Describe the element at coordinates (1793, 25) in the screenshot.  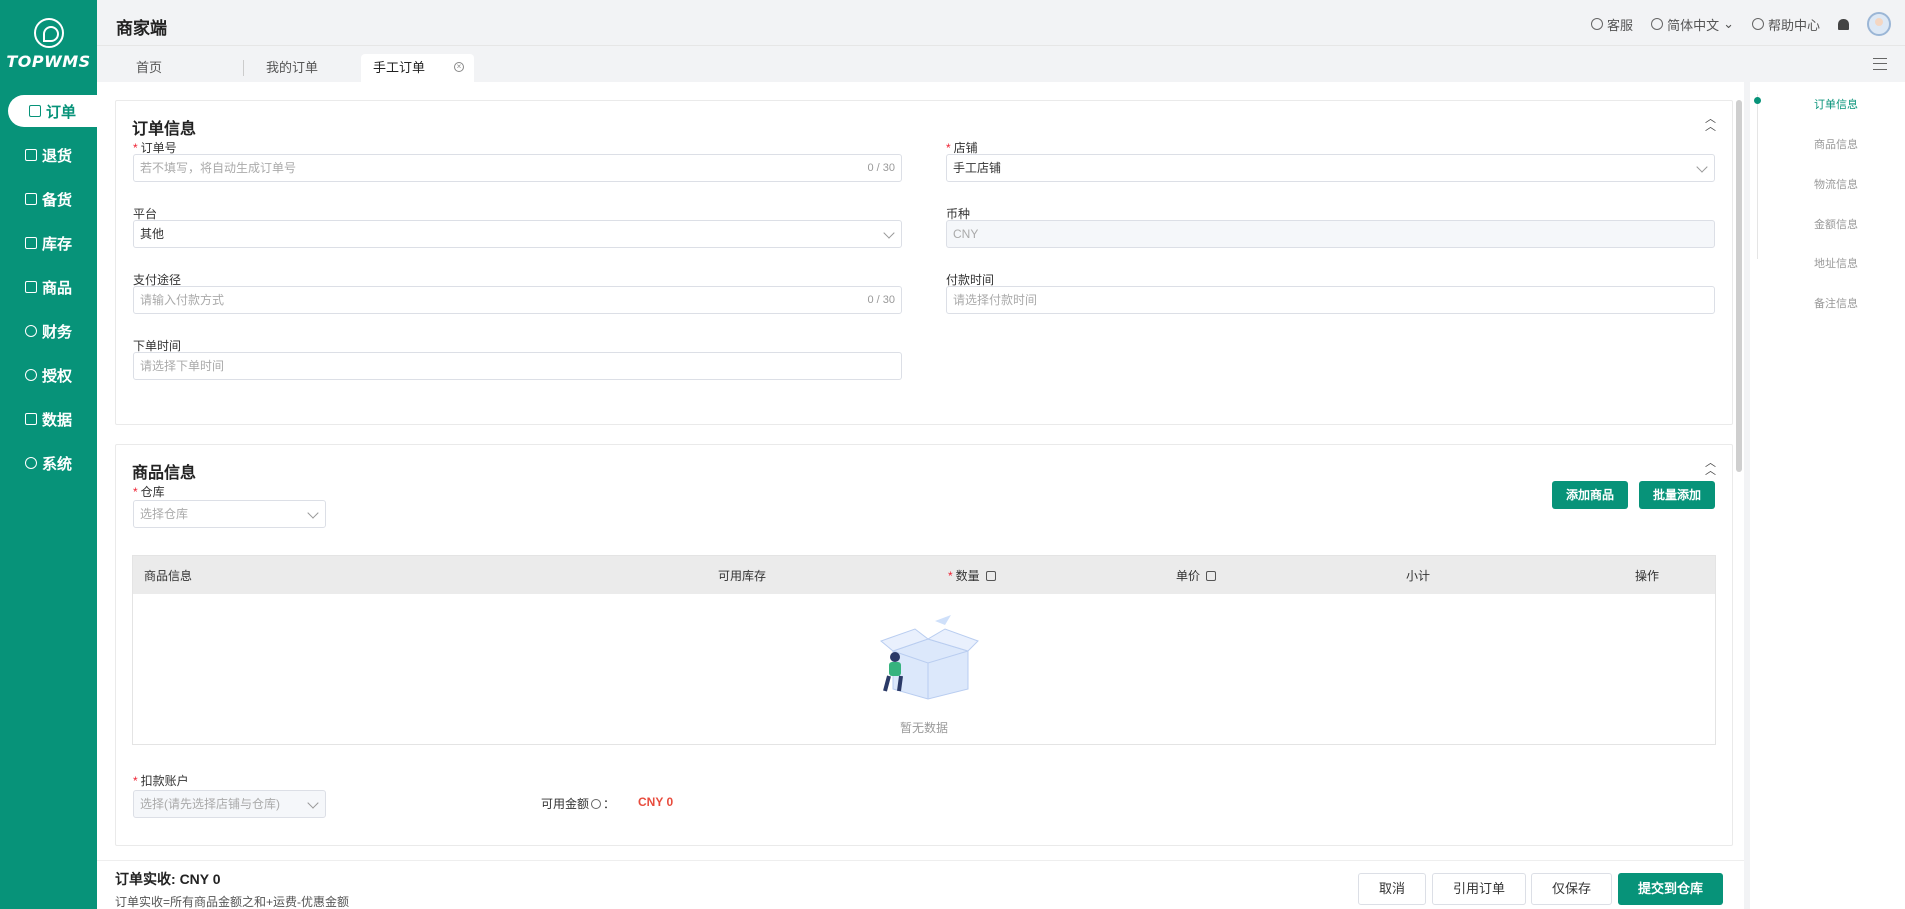
I see `help-label: 帮助中心` at that location.